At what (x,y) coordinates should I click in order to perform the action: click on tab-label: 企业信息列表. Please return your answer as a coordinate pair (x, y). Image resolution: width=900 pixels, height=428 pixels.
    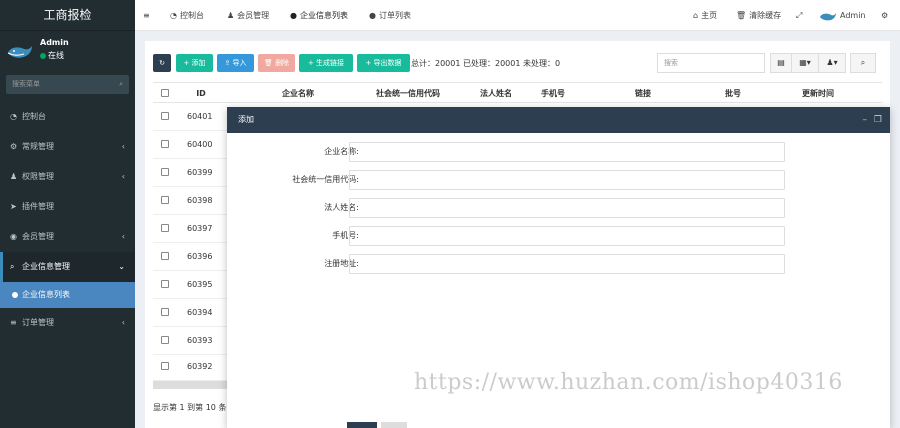
    Looking at the image, I should click on (323, 15).